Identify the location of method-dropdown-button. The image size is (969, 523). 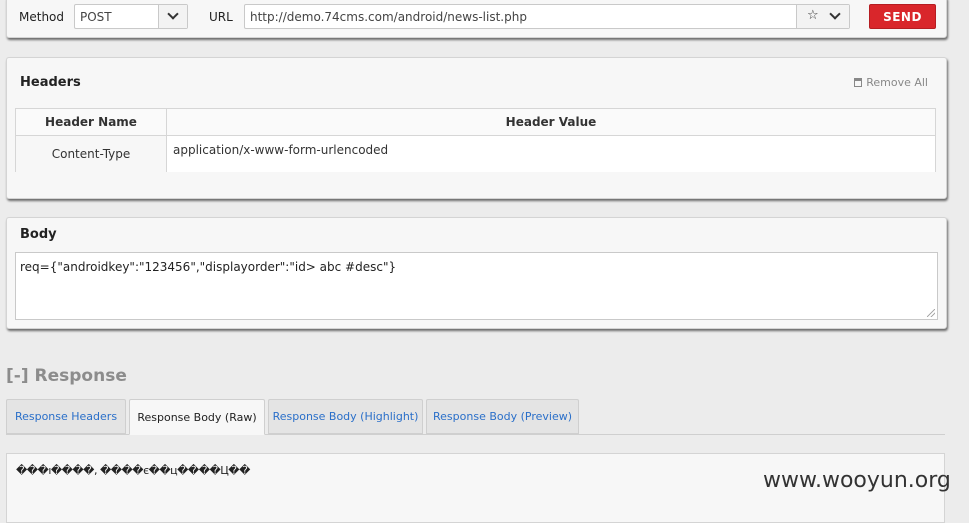
(172, 16).